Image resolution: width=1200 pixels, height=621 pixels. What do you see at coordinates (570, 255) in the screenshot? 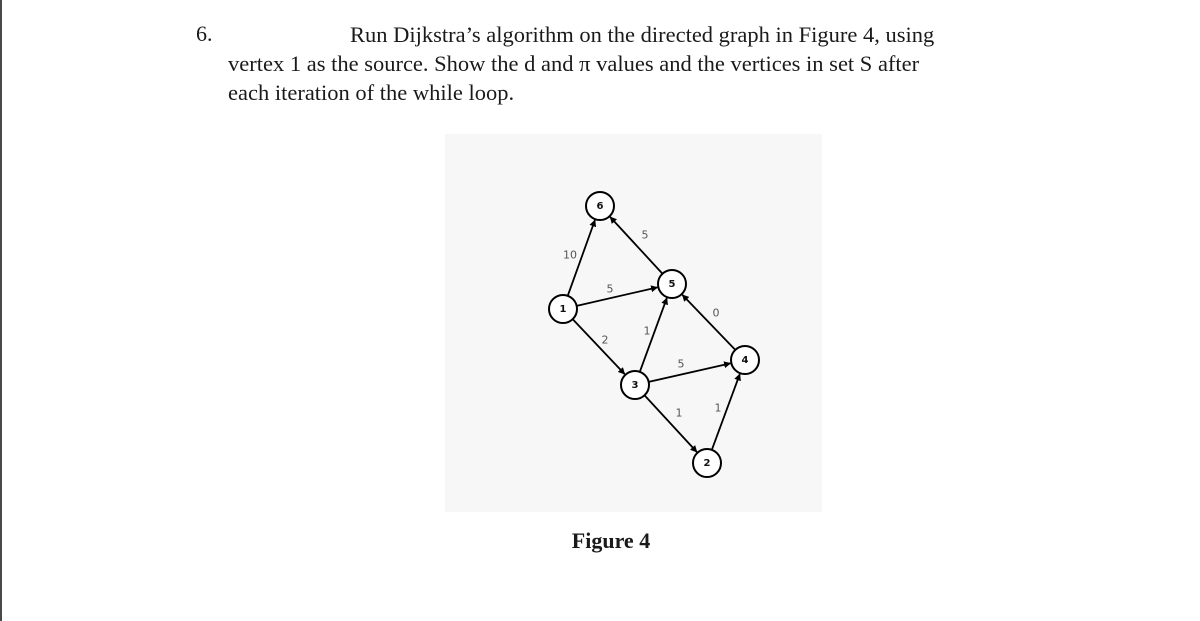
I see `edge-weight-1-6: 10` at bounding box center [570, 255].